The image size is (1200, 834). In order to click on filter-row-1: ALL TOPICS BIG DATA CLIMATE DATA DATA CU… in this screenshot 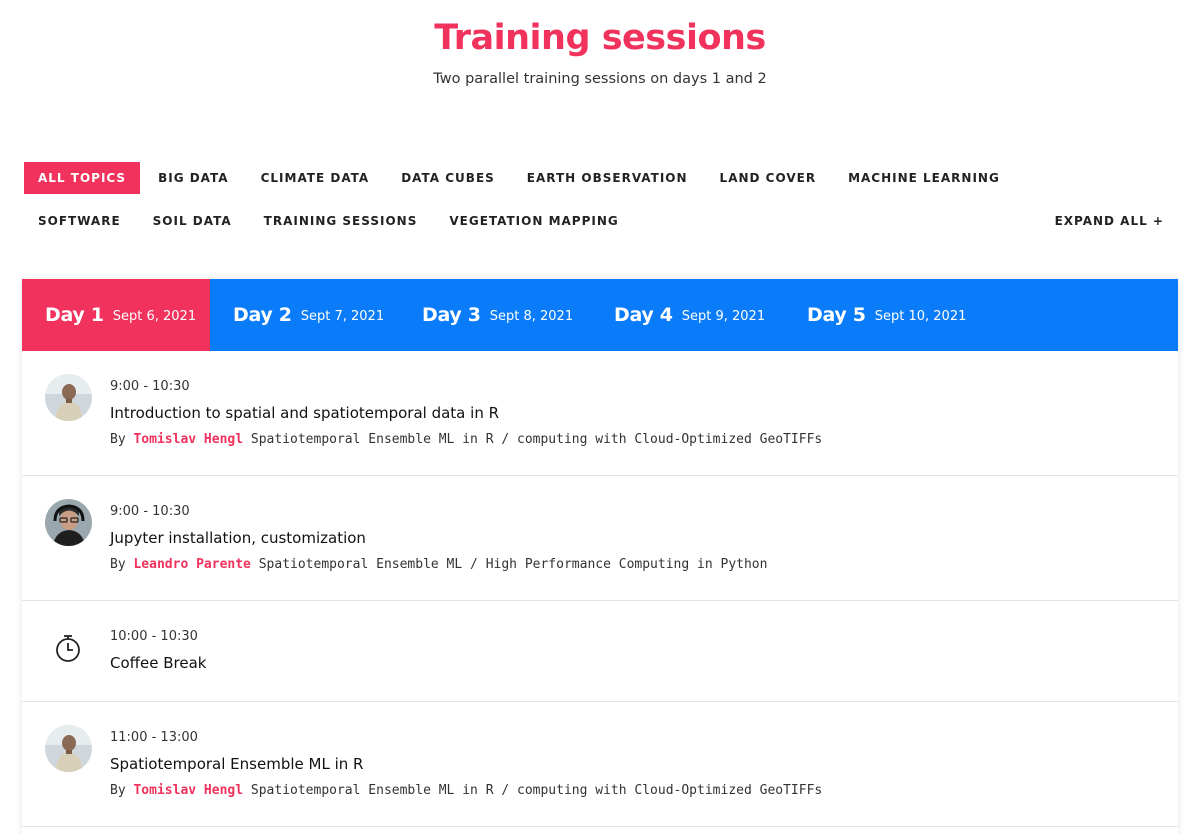, I will do `click(521, 178)`.